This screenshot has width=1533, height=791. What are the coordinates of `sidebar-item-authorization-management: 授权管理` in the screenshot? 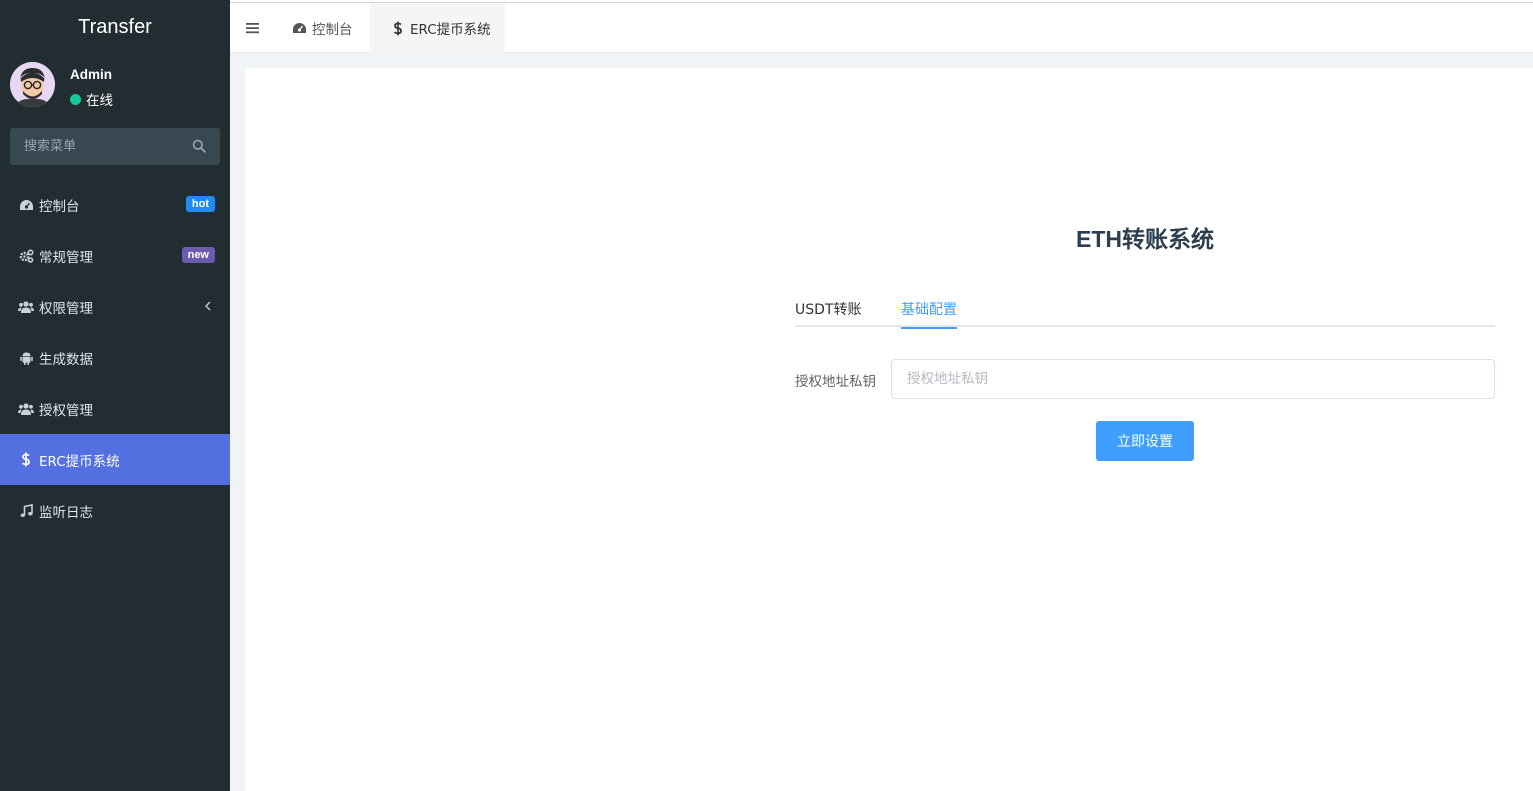 It's located at (115, 408).